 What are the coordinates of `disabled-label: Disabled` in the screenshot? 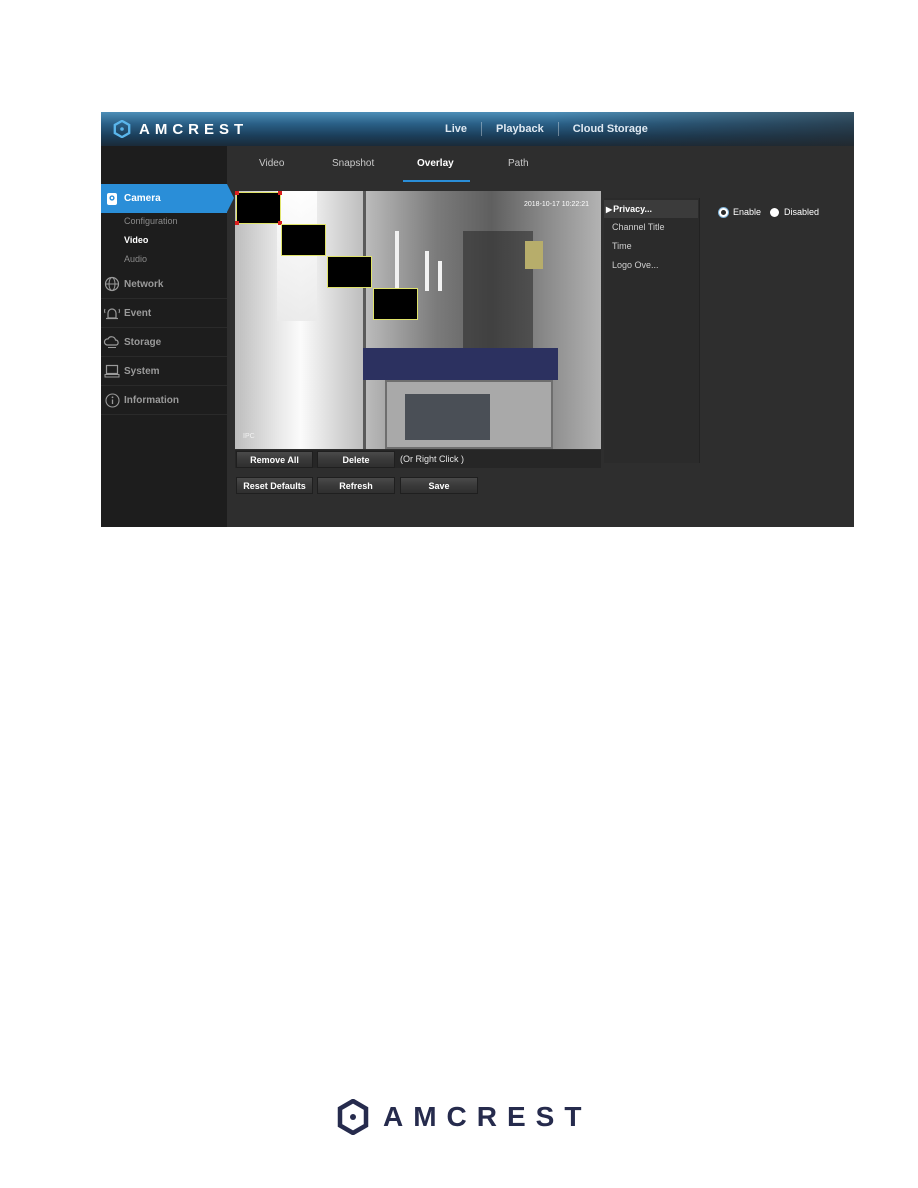 It's located at (802, 212).